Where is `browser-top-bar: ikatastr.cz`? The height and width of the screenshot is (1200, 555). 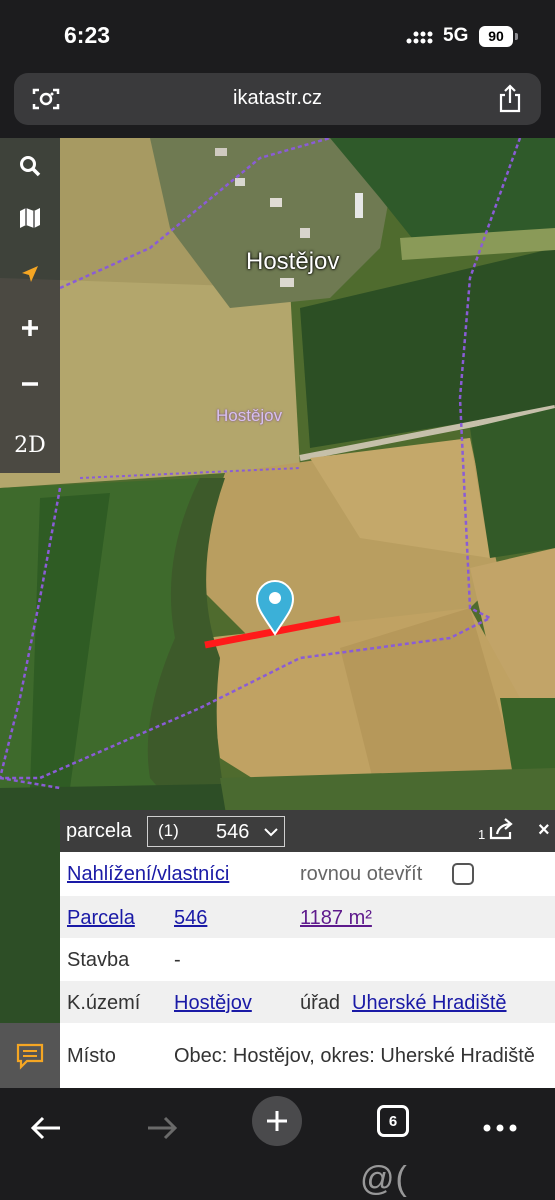 browser-top-bar: ikatastr.cz is located at coordinates (277, 104).